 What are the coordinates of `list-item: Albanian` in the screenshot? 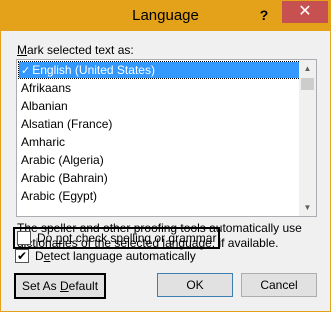 It's located at (159, 106).